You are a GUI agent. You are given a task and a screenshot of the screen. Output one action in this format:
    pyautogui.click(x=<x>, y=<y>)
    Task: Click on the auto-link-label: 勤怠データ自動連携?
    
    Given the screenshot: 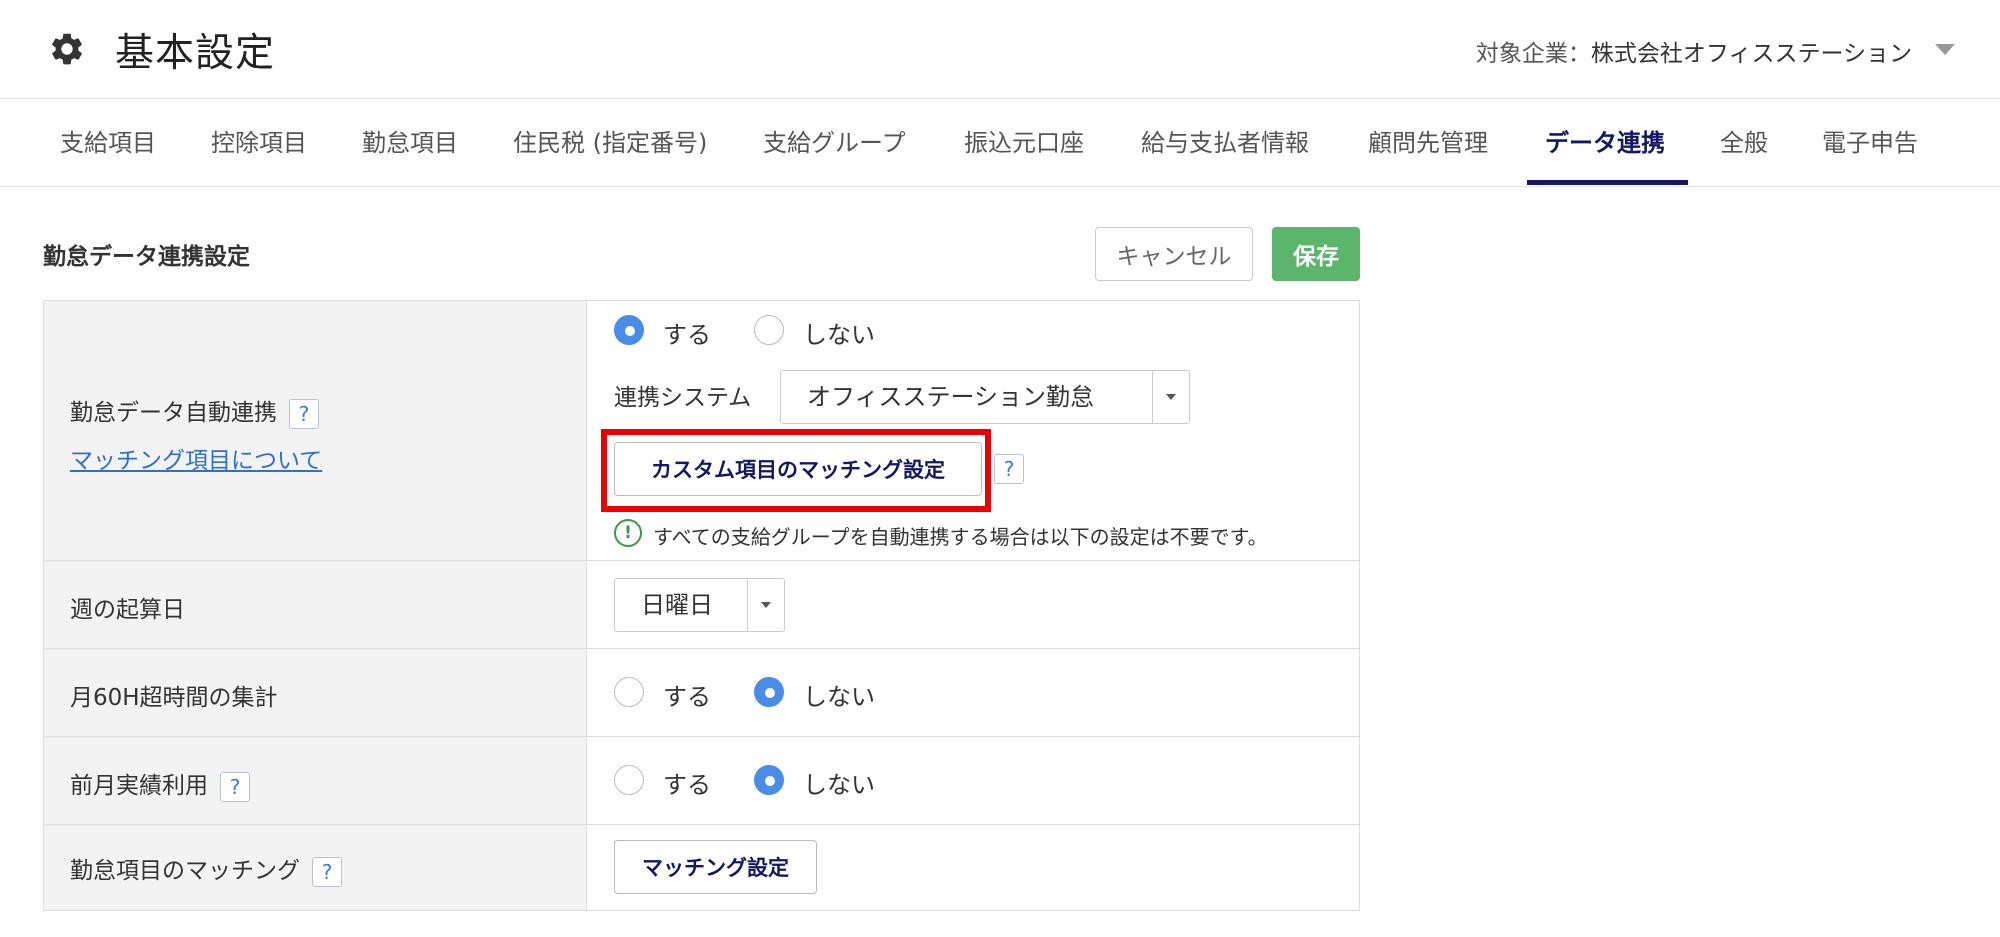 What is the action you would take?
    pyautogui.click(x=194, y=411)
    